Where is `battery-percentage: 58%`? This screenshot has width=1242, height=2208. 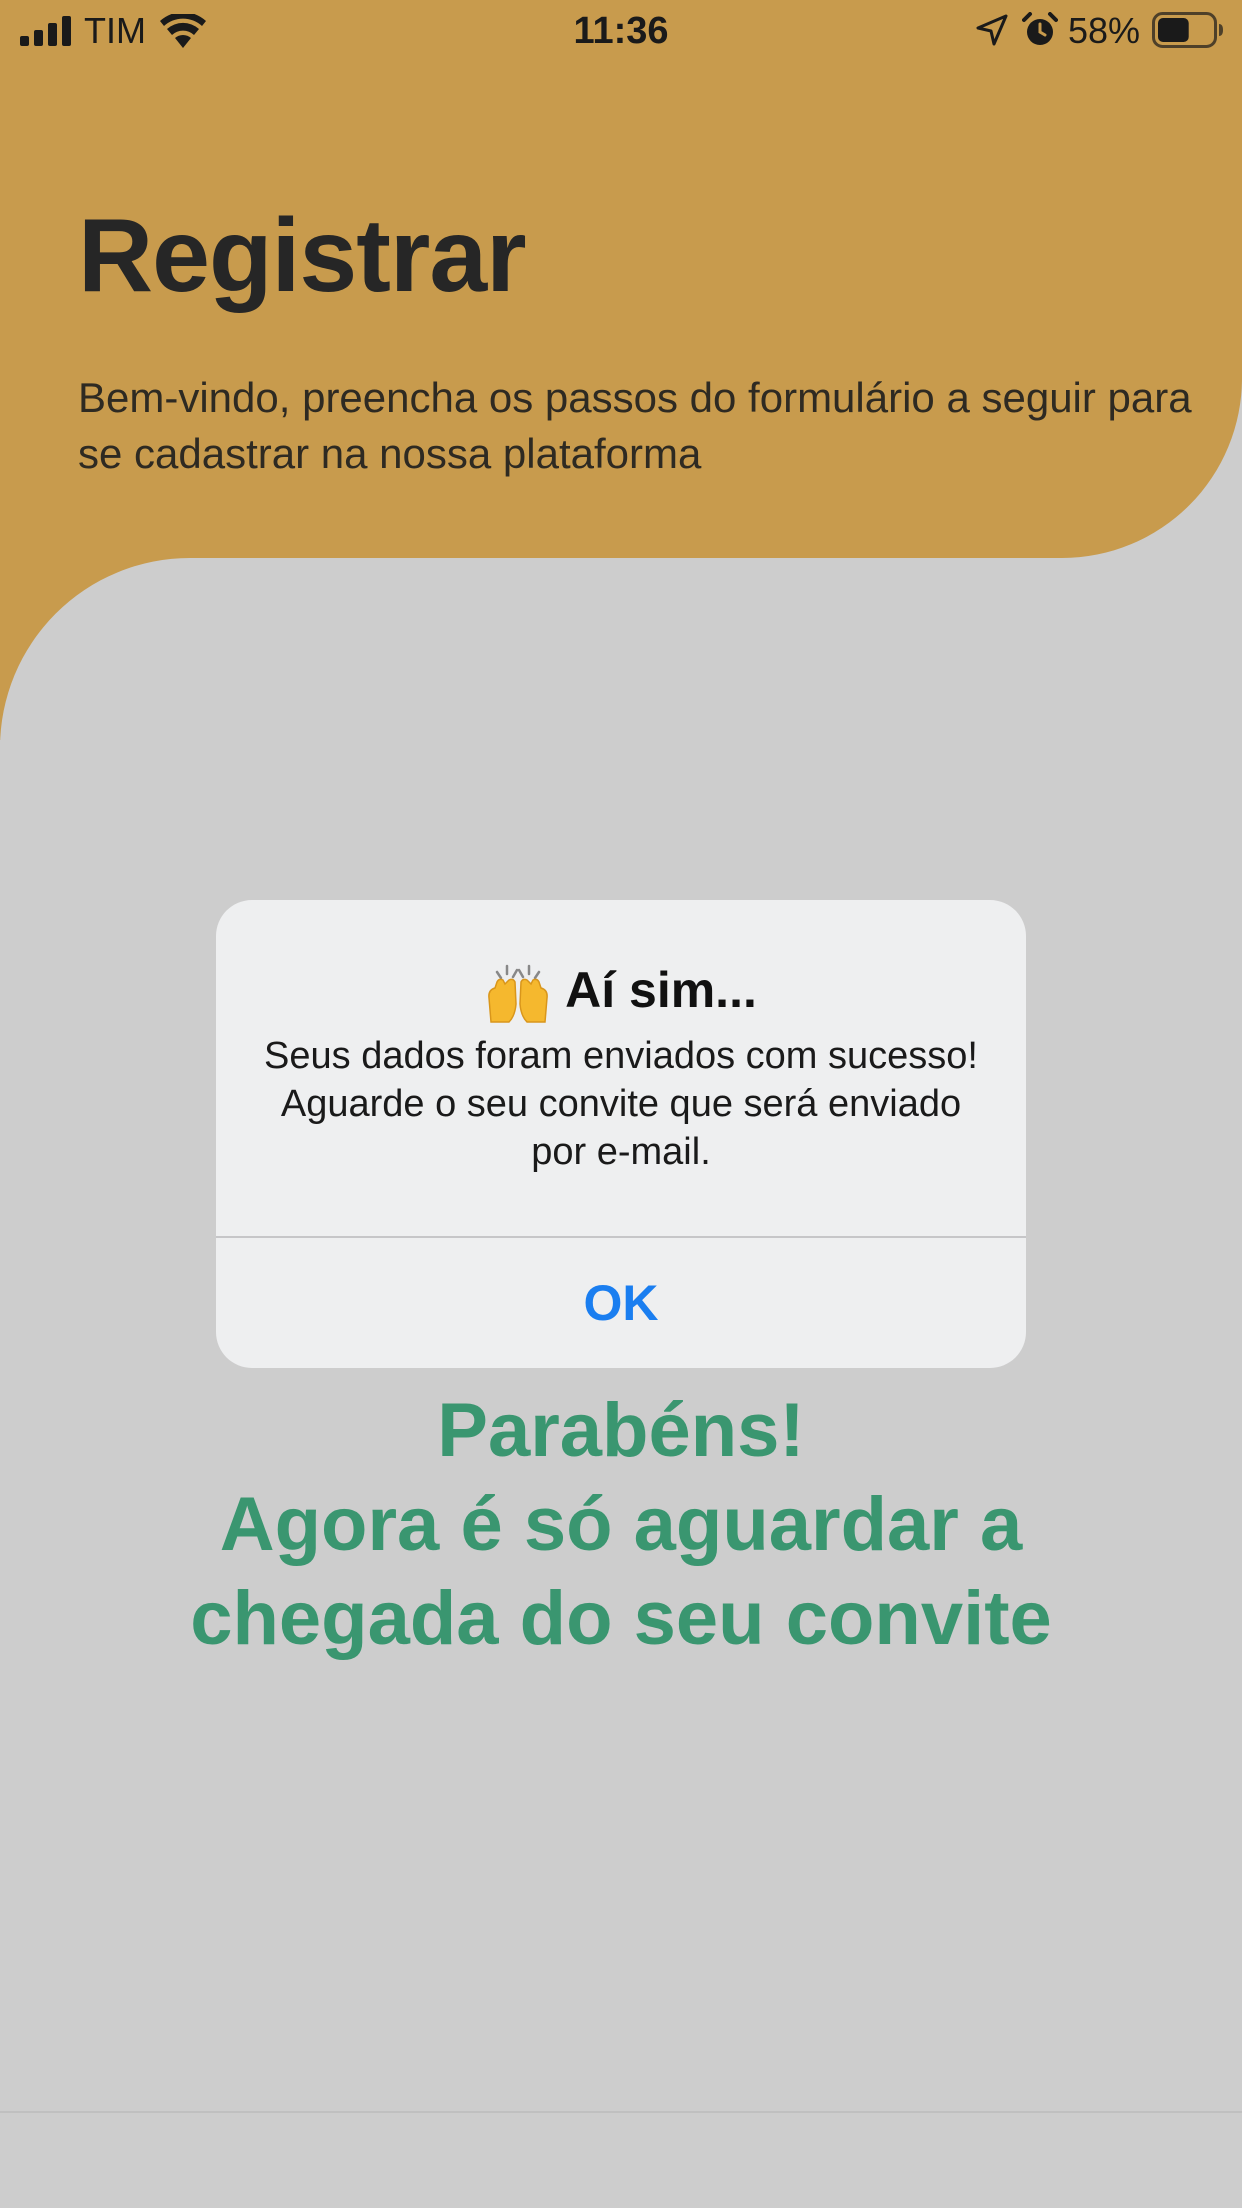
battery-percentage: 58% is located at coordinates (1104, 30).